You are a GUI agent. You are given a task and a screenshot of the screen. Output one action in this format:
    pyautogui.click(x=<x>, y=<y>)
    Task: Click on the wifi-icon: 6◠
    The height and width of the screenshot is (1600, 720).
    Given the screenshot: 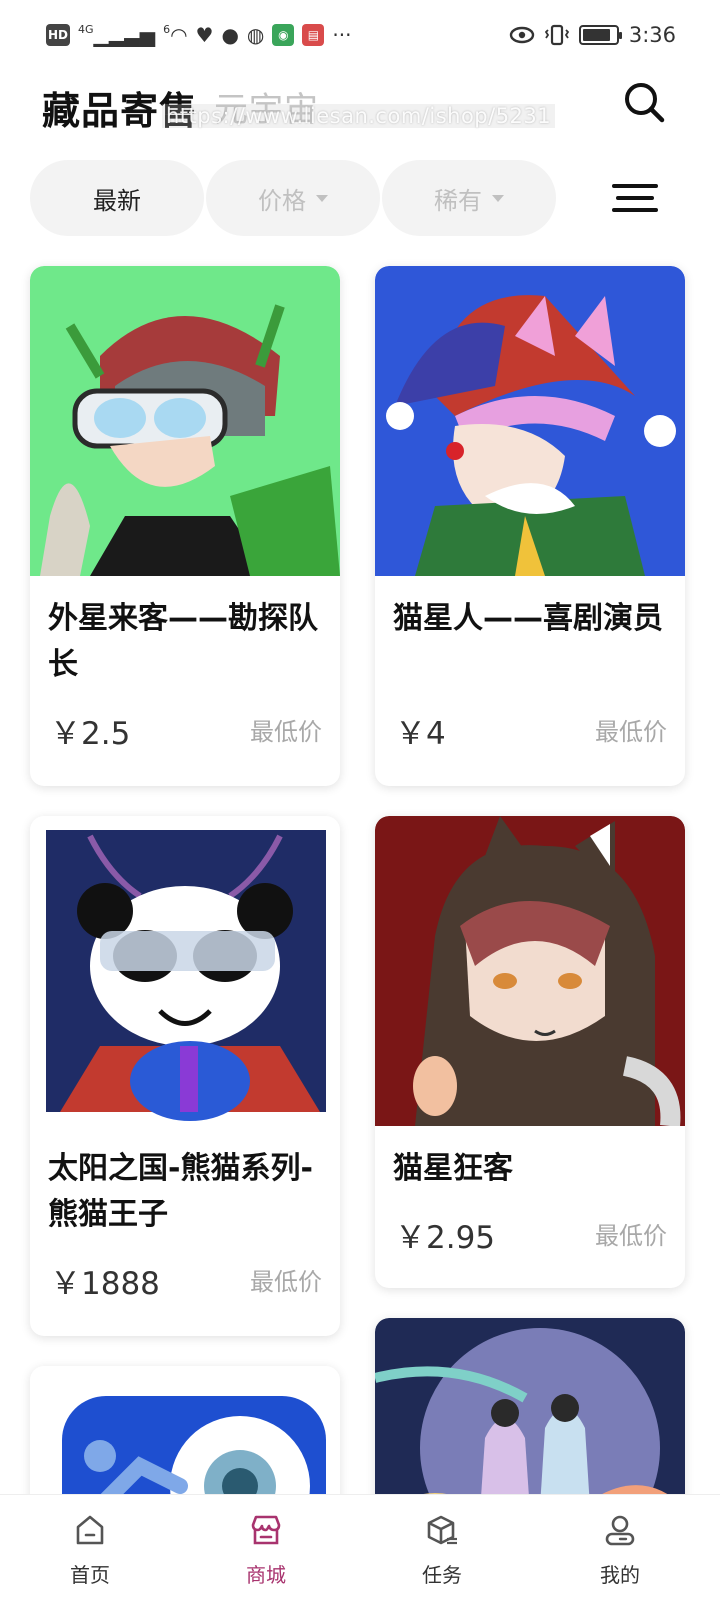 What is the action you would take?
    pyautogui.click(x=175, y=35)
    